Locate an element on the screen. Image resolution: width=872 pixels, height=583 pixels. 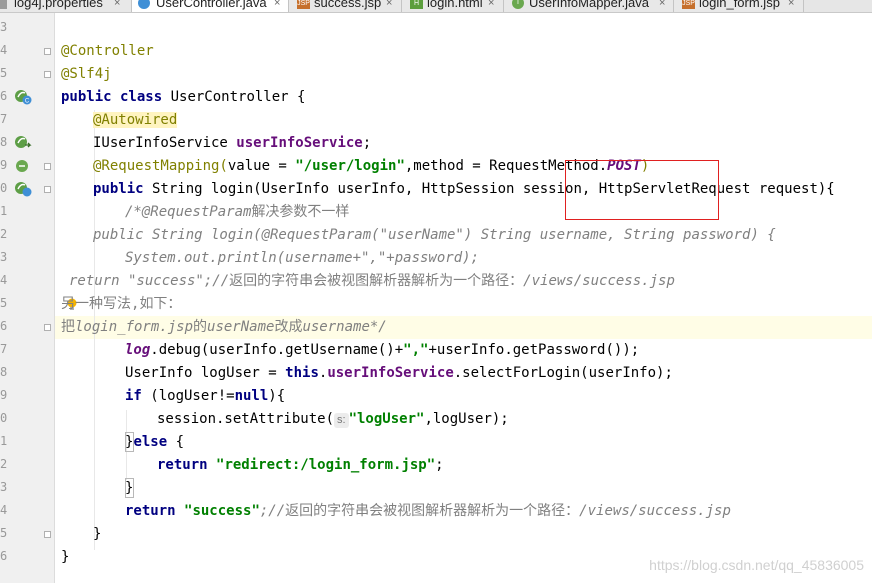
code-line-8: IUserInfoService userInfoService; is located at coordinates (232, 143).